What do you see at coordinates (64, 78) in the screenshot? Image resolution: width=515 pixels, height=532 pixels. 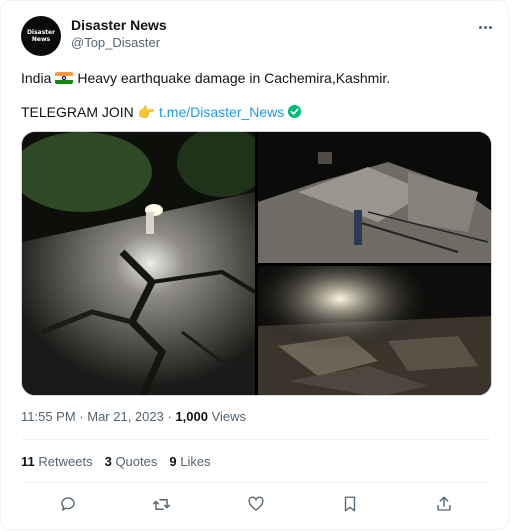 I see `flag-india-icon` at bounding box center [64, 78].